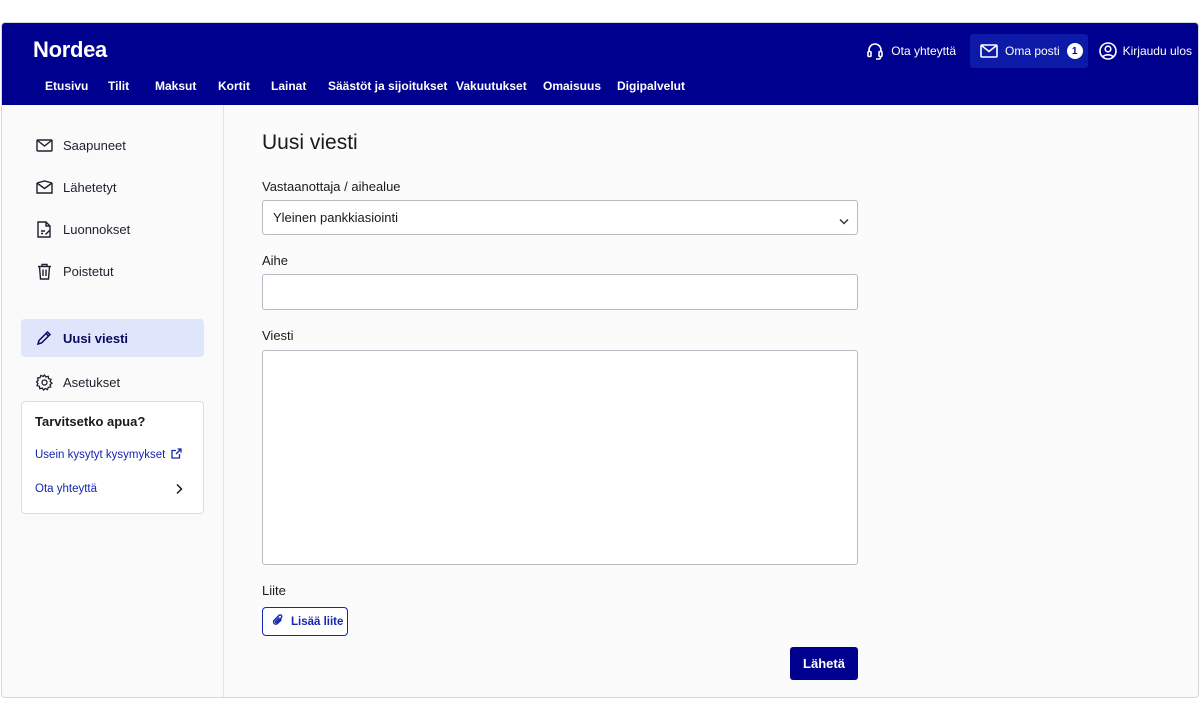 The width and height of the screenshot is (1200, 720). What do you see at coordinates (66, 86) in the screenshot?
I see `nav-item-etusivu: Etusivu` at bounding box center [66, 86].